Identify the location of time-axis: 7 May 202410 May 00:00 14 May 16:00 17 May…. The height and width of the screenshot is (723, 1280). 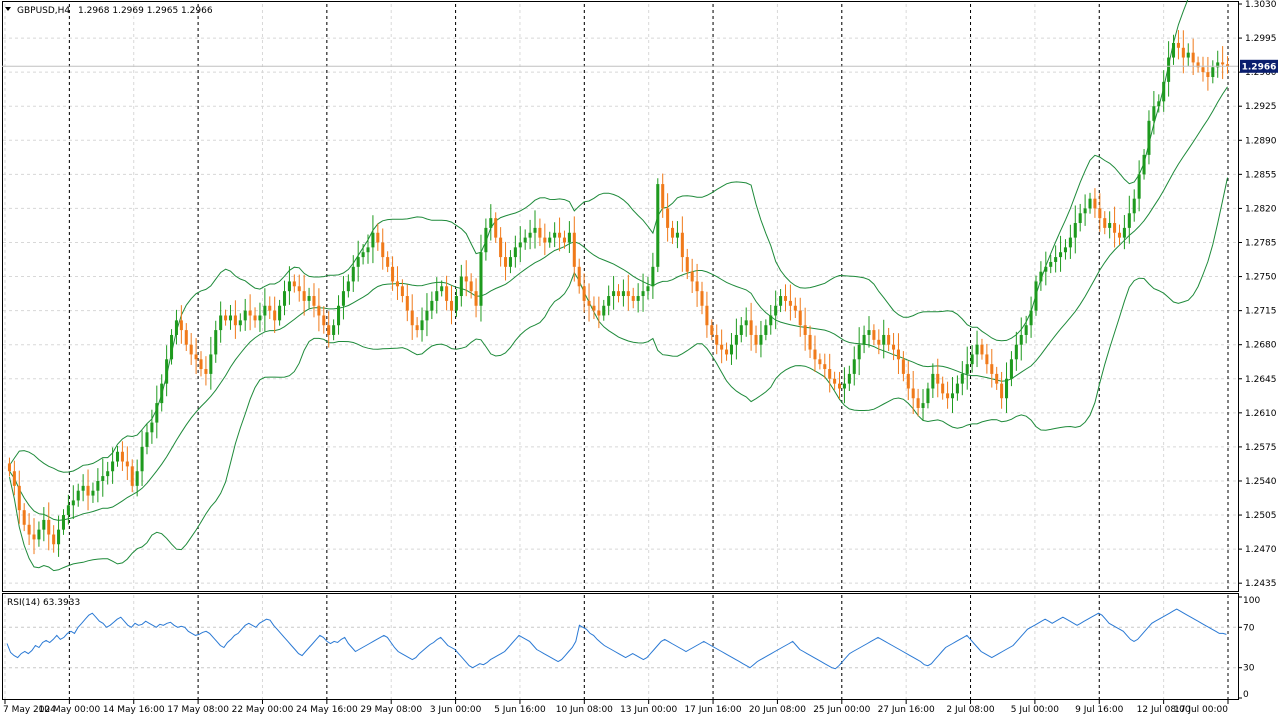
(616, 707).